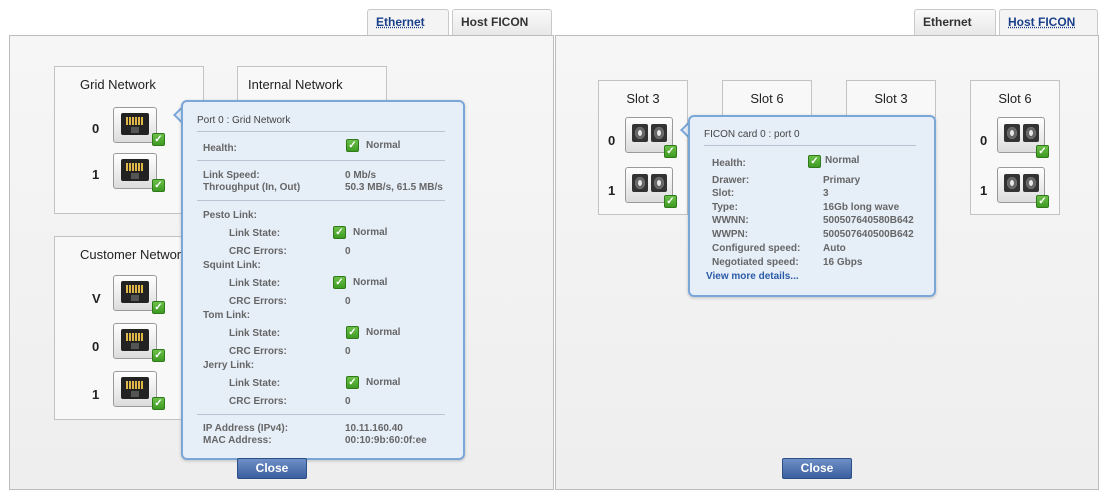 The height and width of the screenshot is (493, 1100). I want to click on slot-card: Slot 3, so click(891, 99).